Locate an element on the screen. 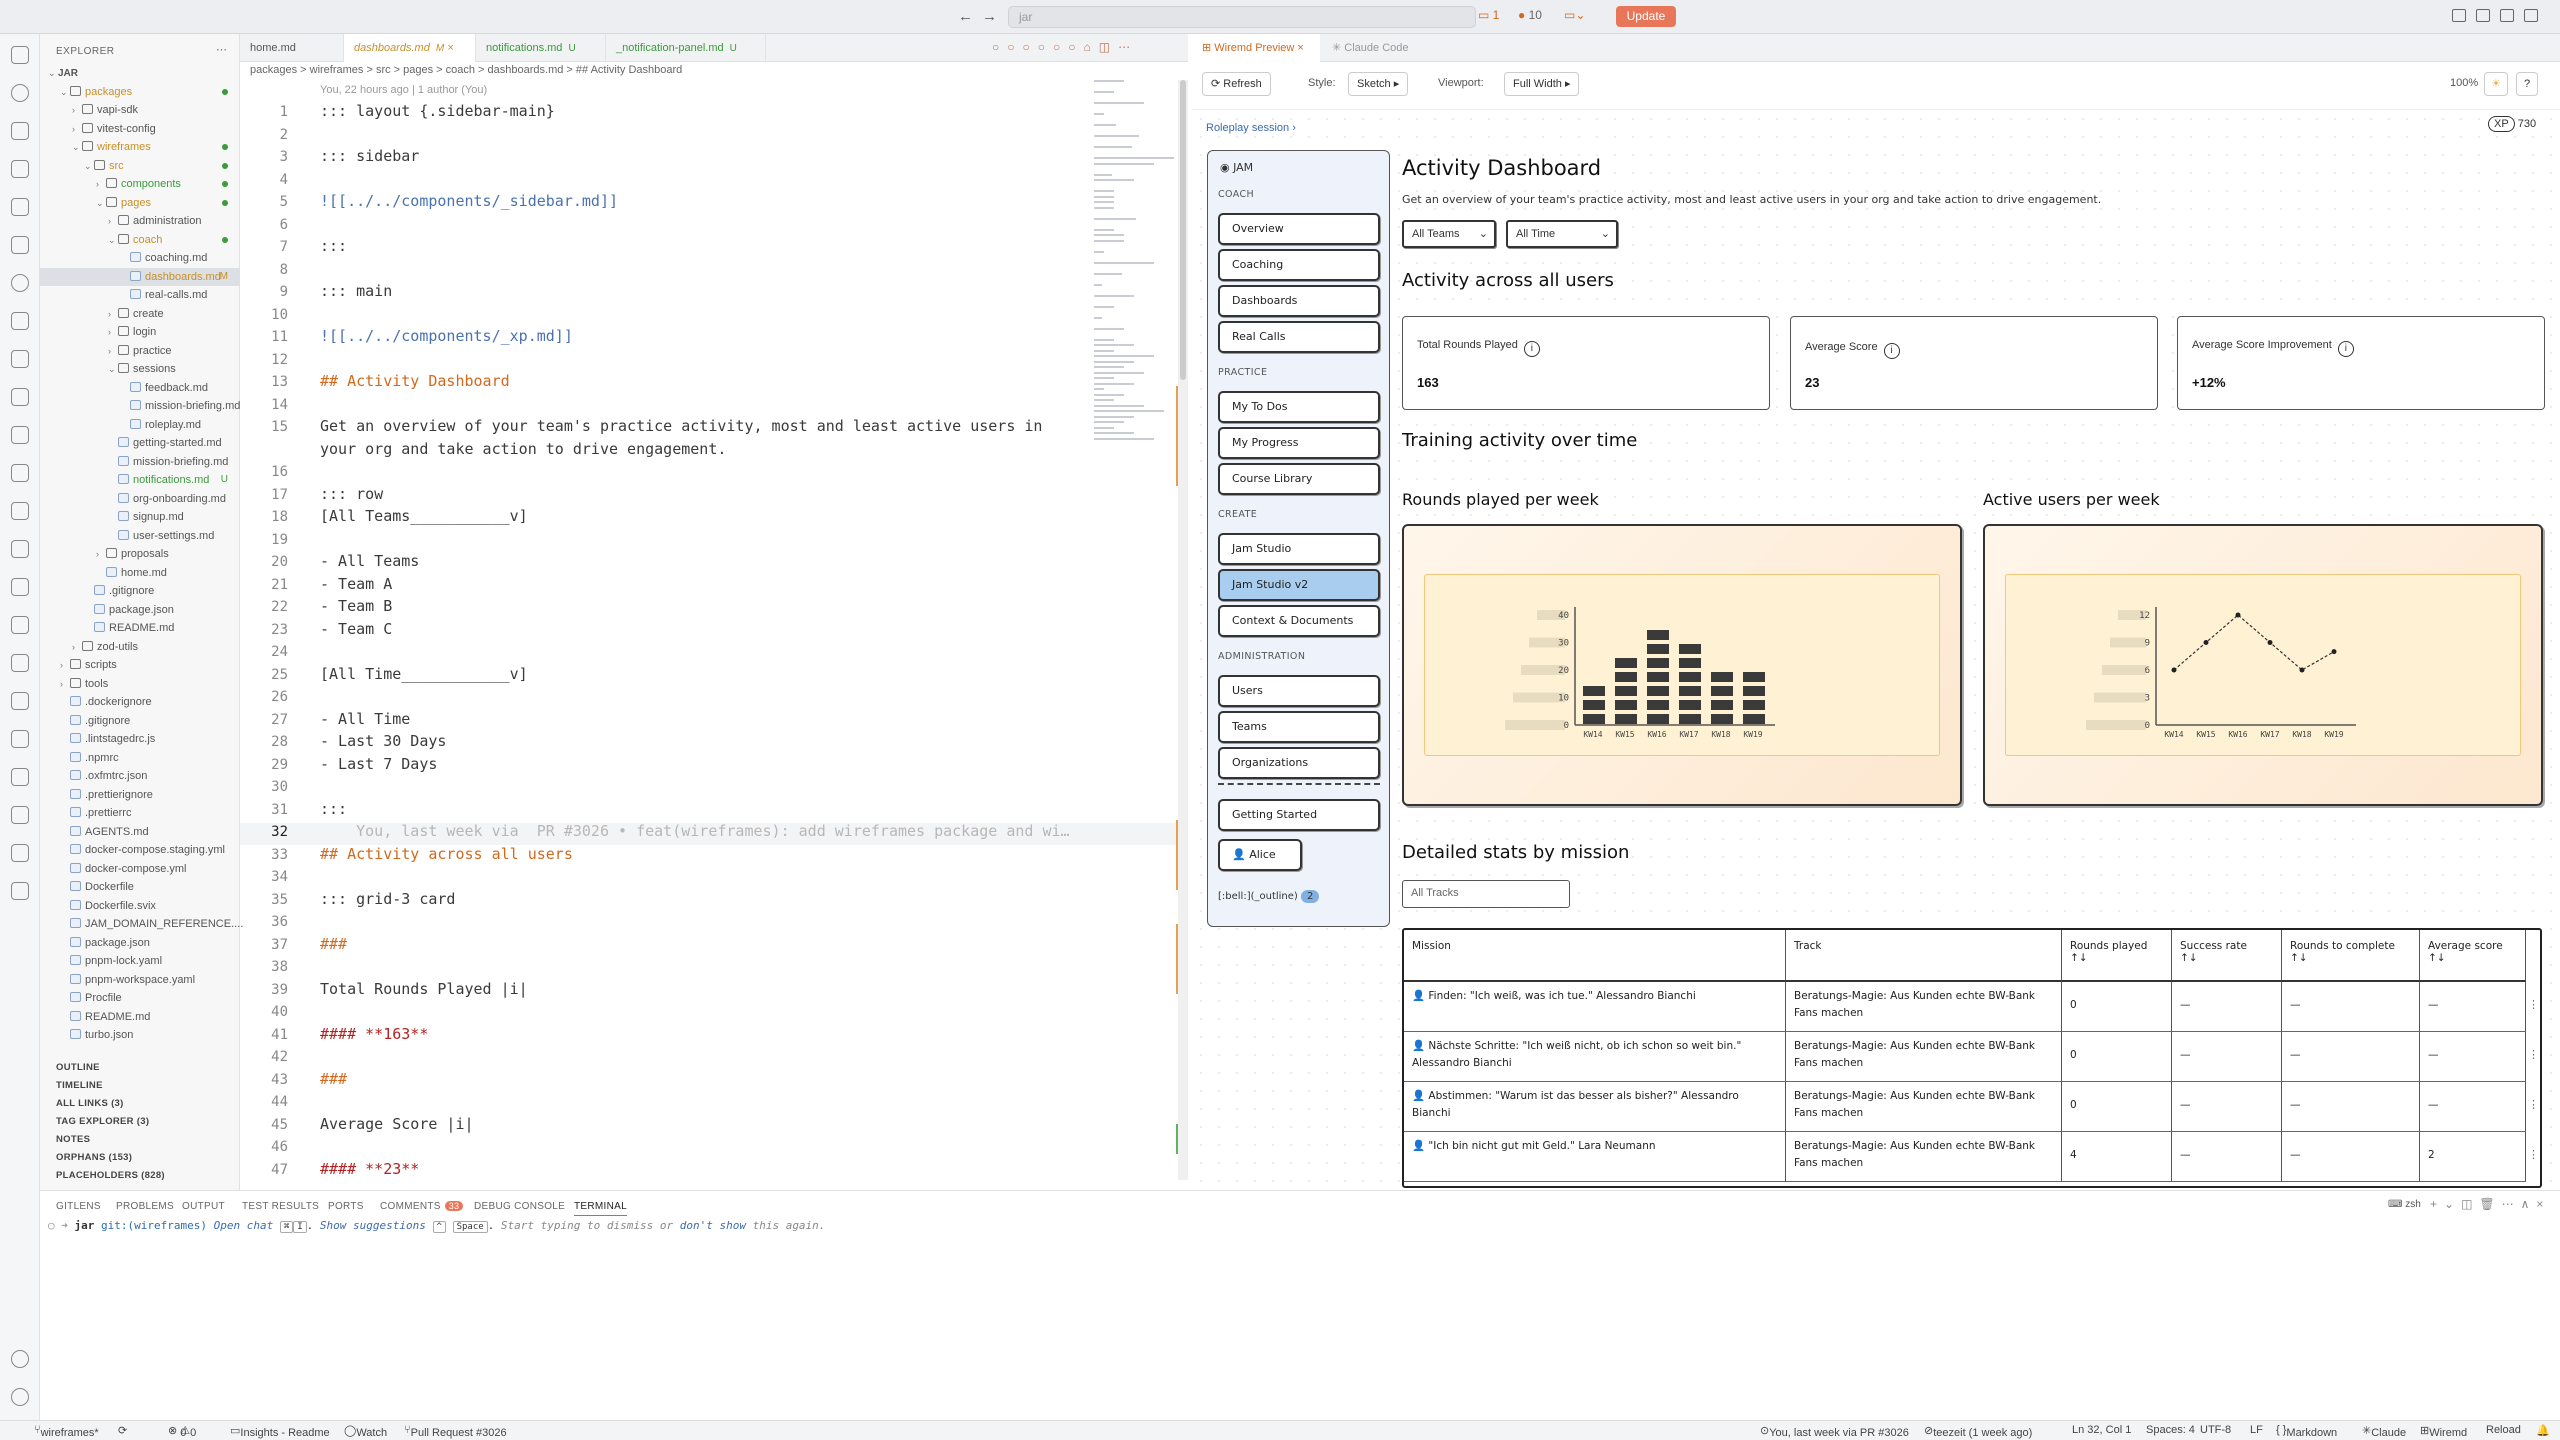 Image resolution: width=2560 pixels, height=1440 pixels. row-menu-icon: ⋮ is located at coordinates (2533, 1154).